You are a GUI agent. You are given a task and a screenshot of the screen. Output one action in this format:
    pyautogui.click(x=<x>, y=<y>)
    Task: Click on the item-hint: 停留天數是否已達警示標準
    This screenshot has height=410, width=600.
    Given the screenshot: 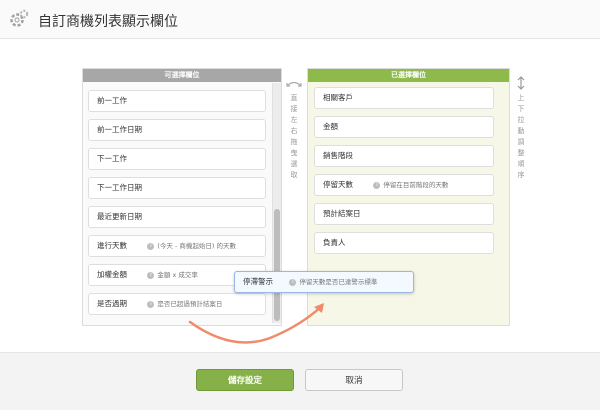 What is the action you would take?
    pyautogui.click(x=338, y=282)
    